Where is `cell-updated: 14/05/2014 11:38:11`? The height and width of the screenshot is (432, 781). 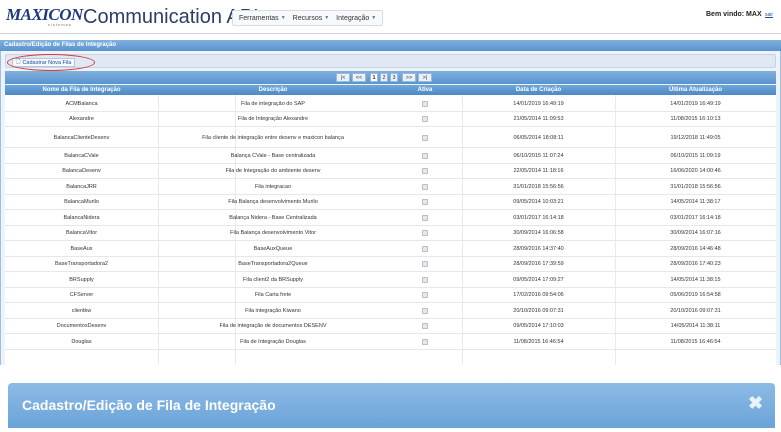 cell-updated: 14/05/2014 11:38:11 is located at coordinates (695, 326).